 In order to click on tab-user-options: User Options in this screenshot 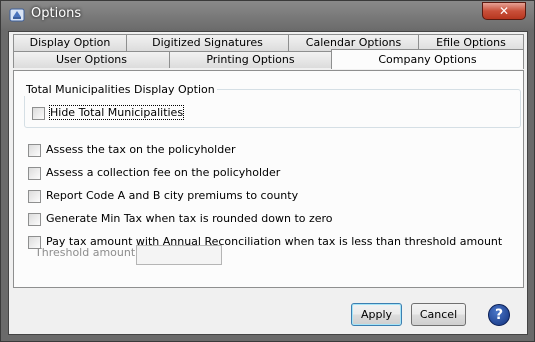, I will do `click(91, 59)`.